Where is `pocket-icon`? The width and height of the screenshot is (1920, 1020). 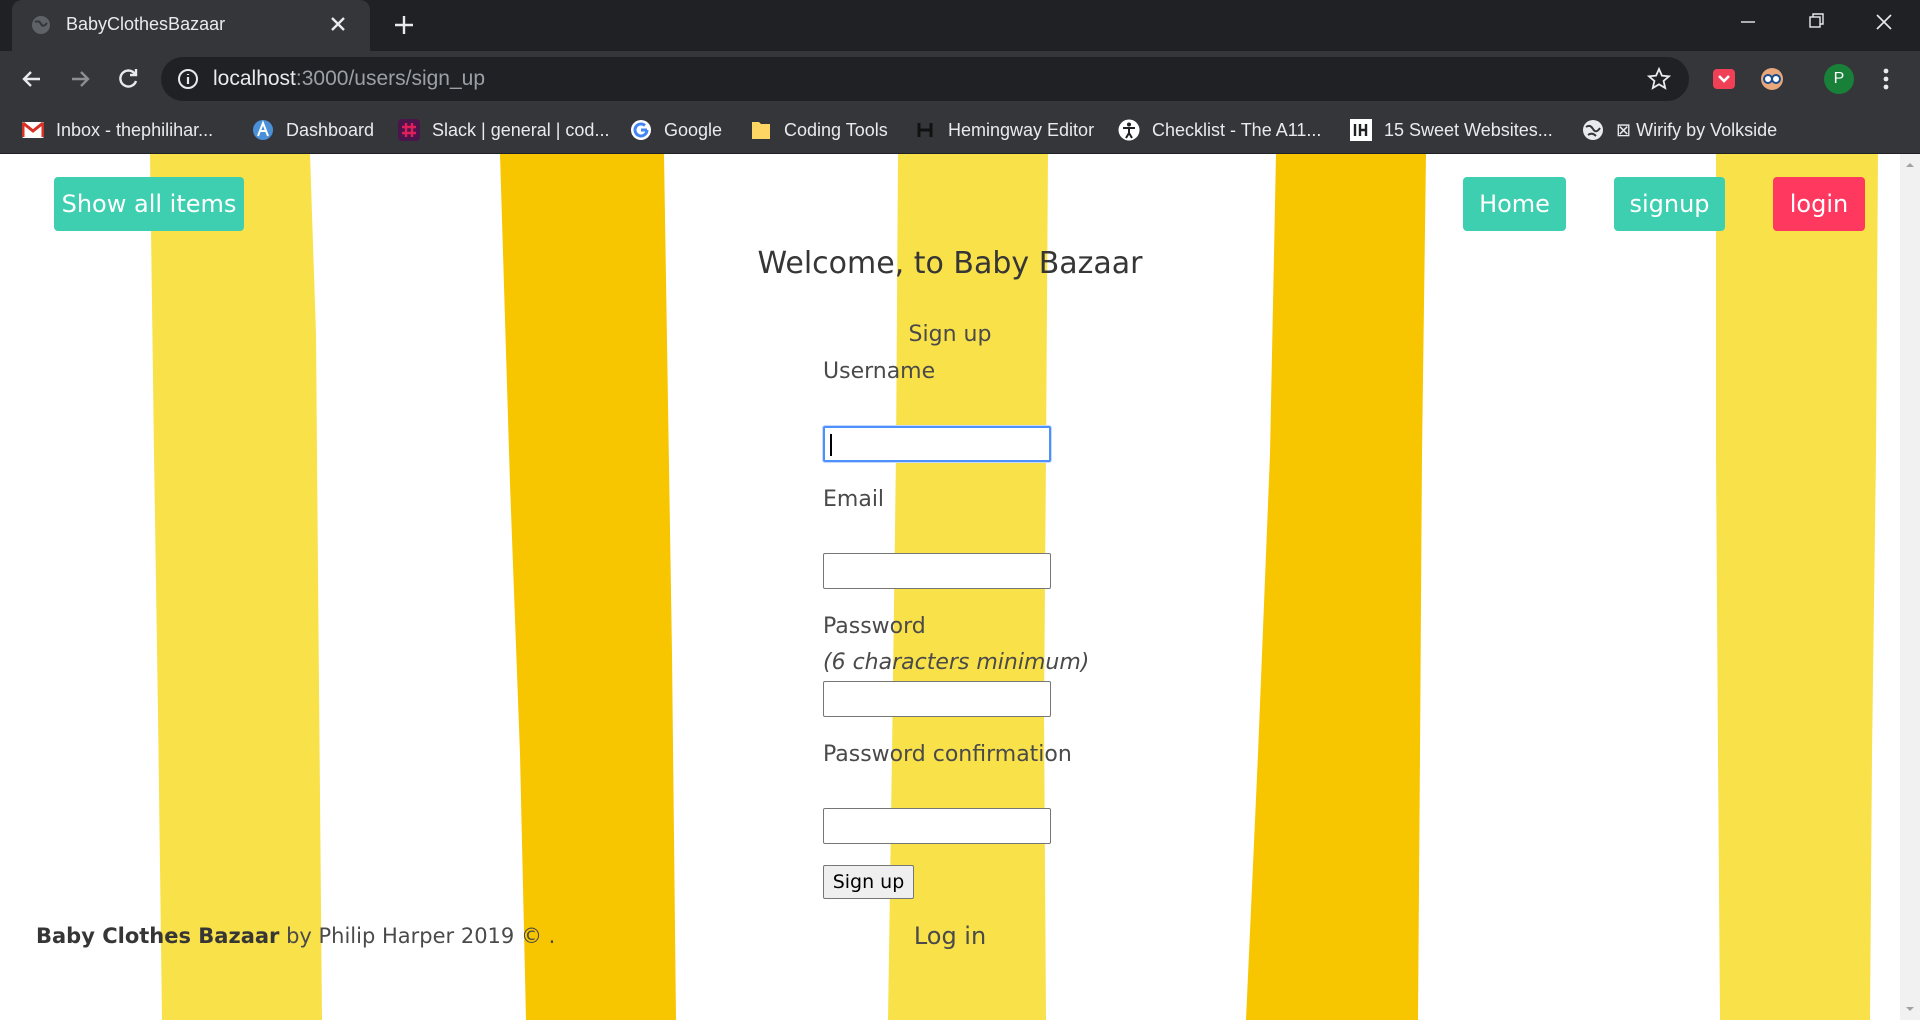 pocket-icon is located at coordinates (1724, 79).